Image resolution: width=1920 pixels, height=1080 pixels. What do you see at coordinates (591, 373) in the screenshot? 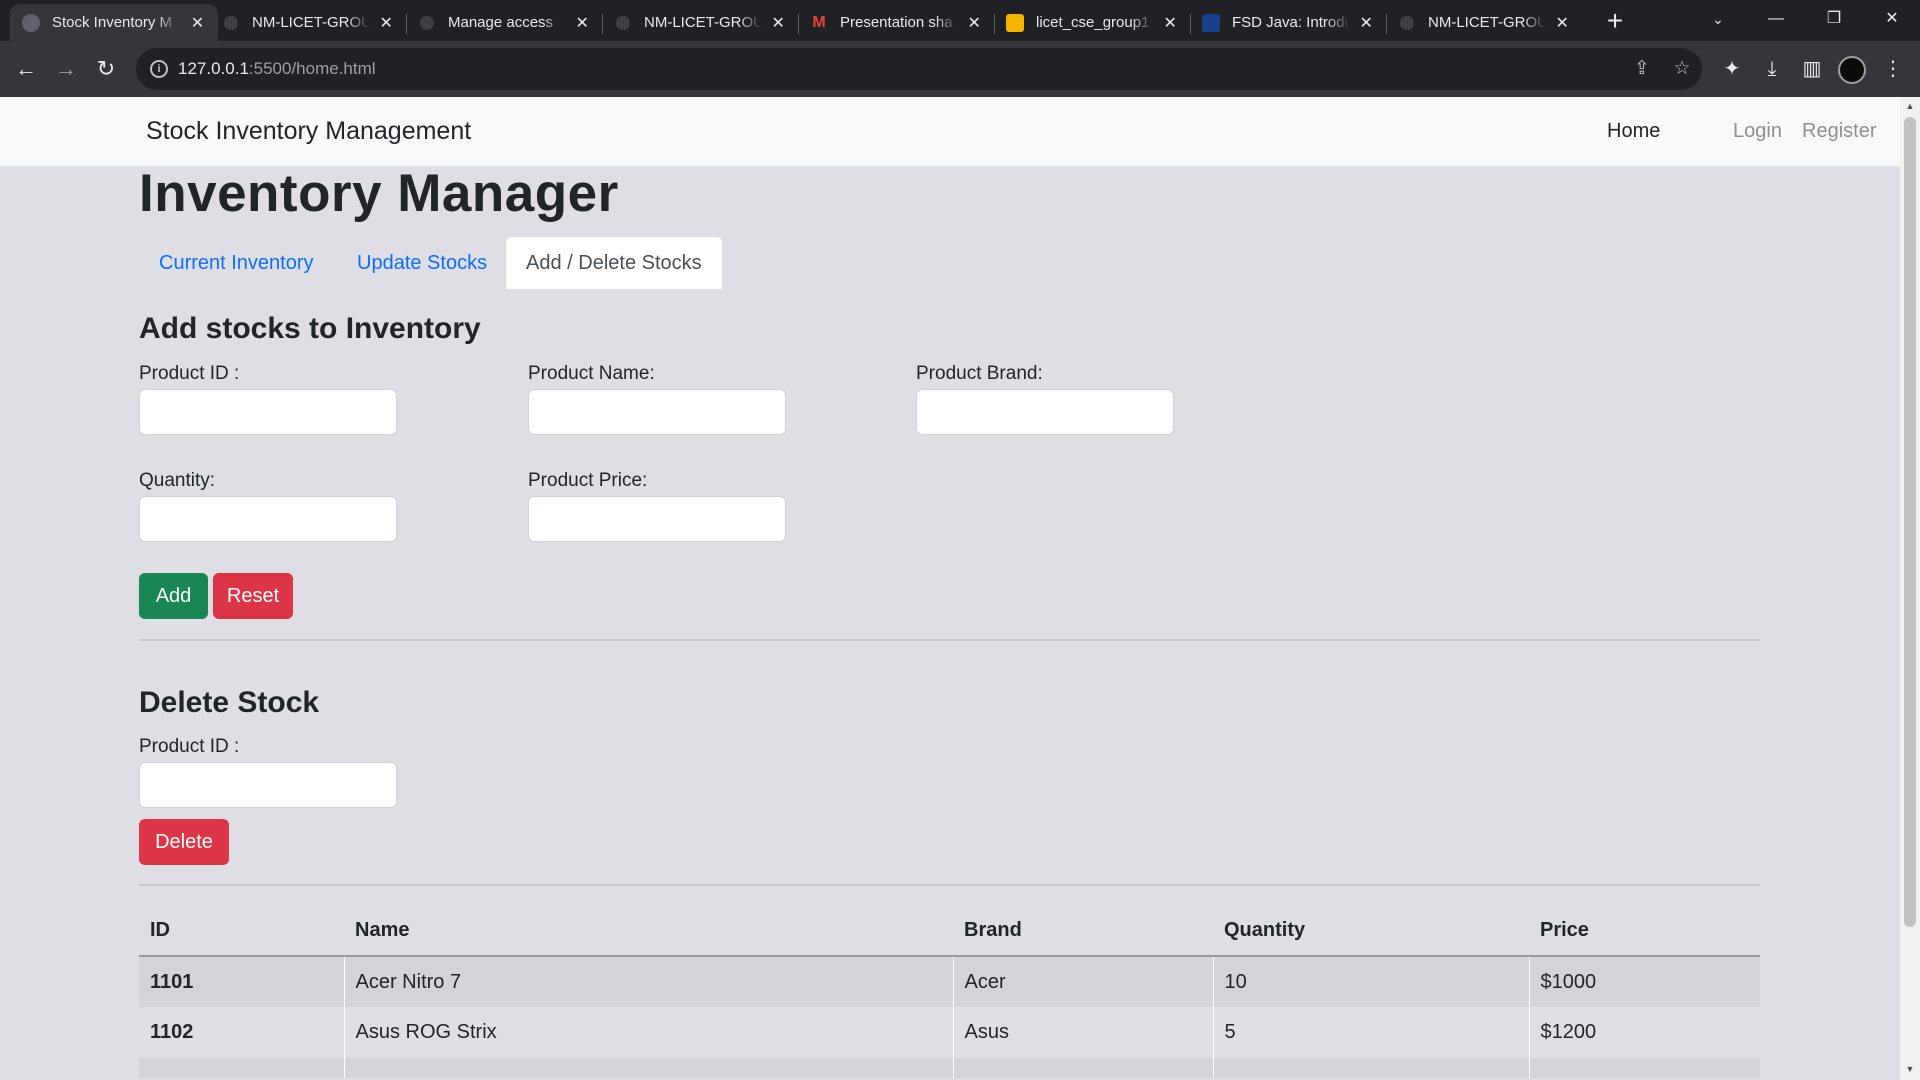
I see `product-name-label: Product Name:` at bounding box center [591, 373].